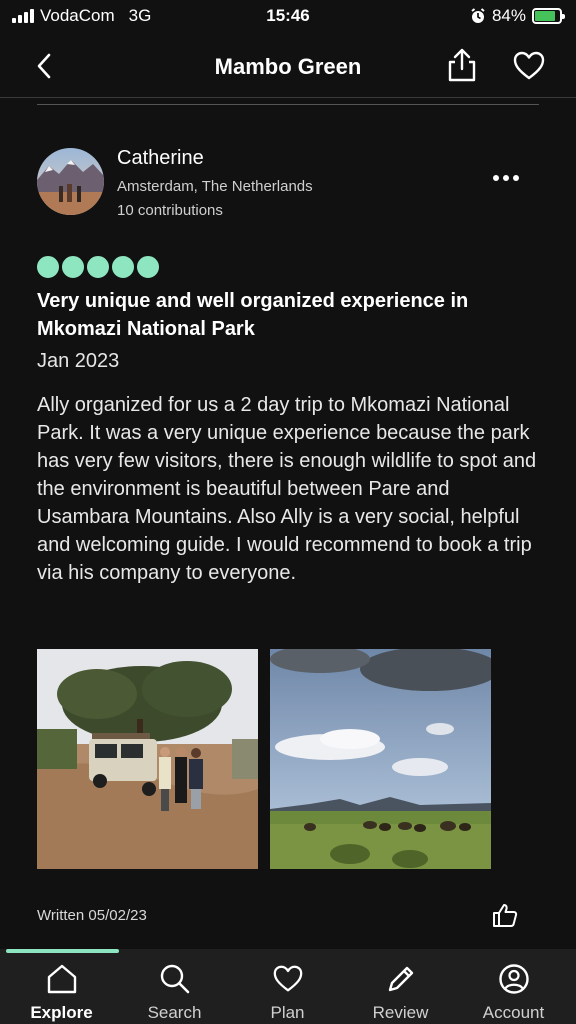  I want to click on status-right: 84%, so click(517, 16).